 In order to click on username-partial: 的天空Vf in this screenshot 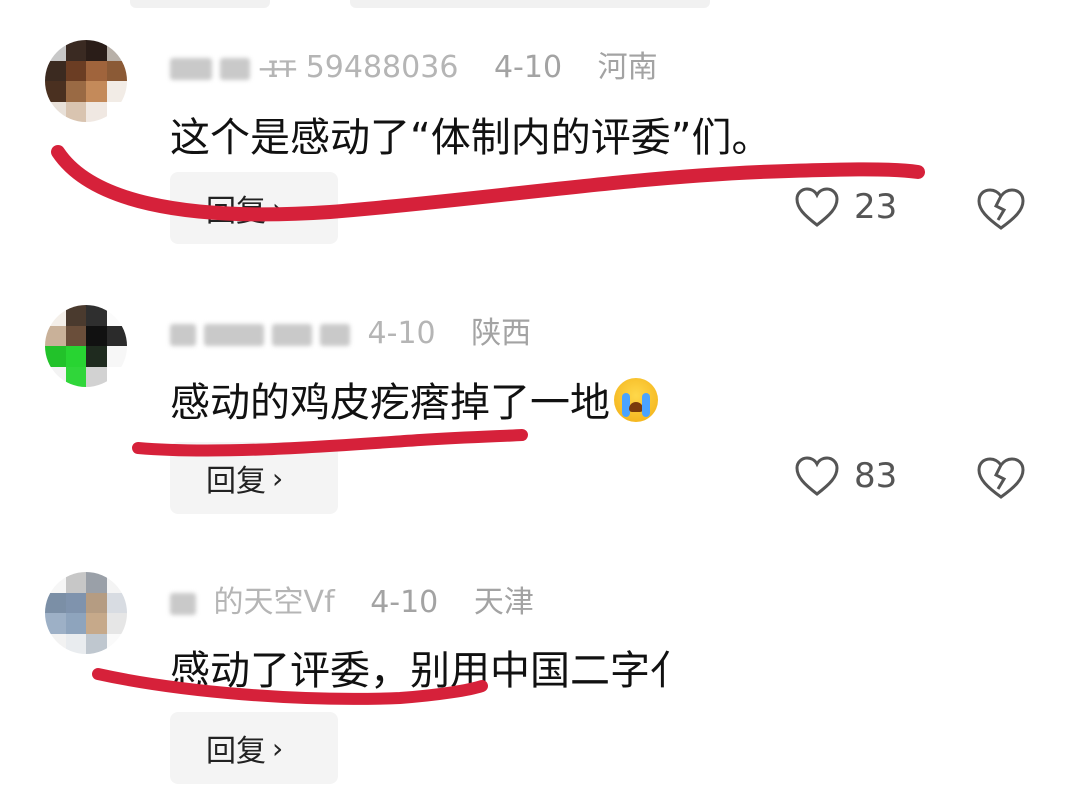, I will do `click(274, 602)`.